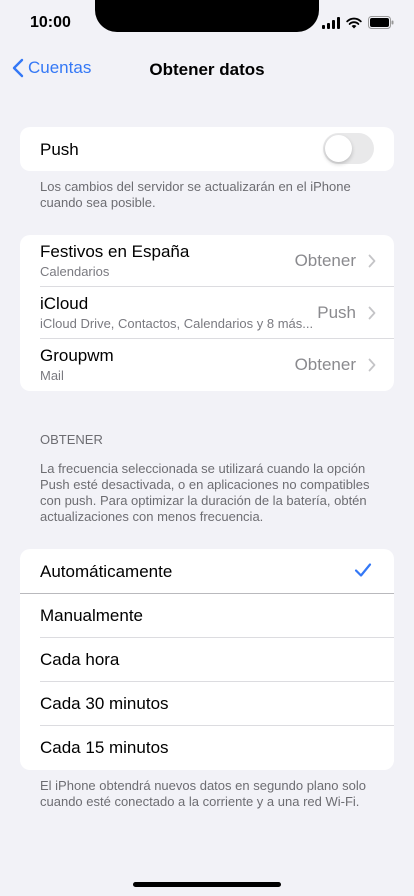 This screenshot has height=896, width=414. I want to click on checkmark-icon, so click(363, 570).